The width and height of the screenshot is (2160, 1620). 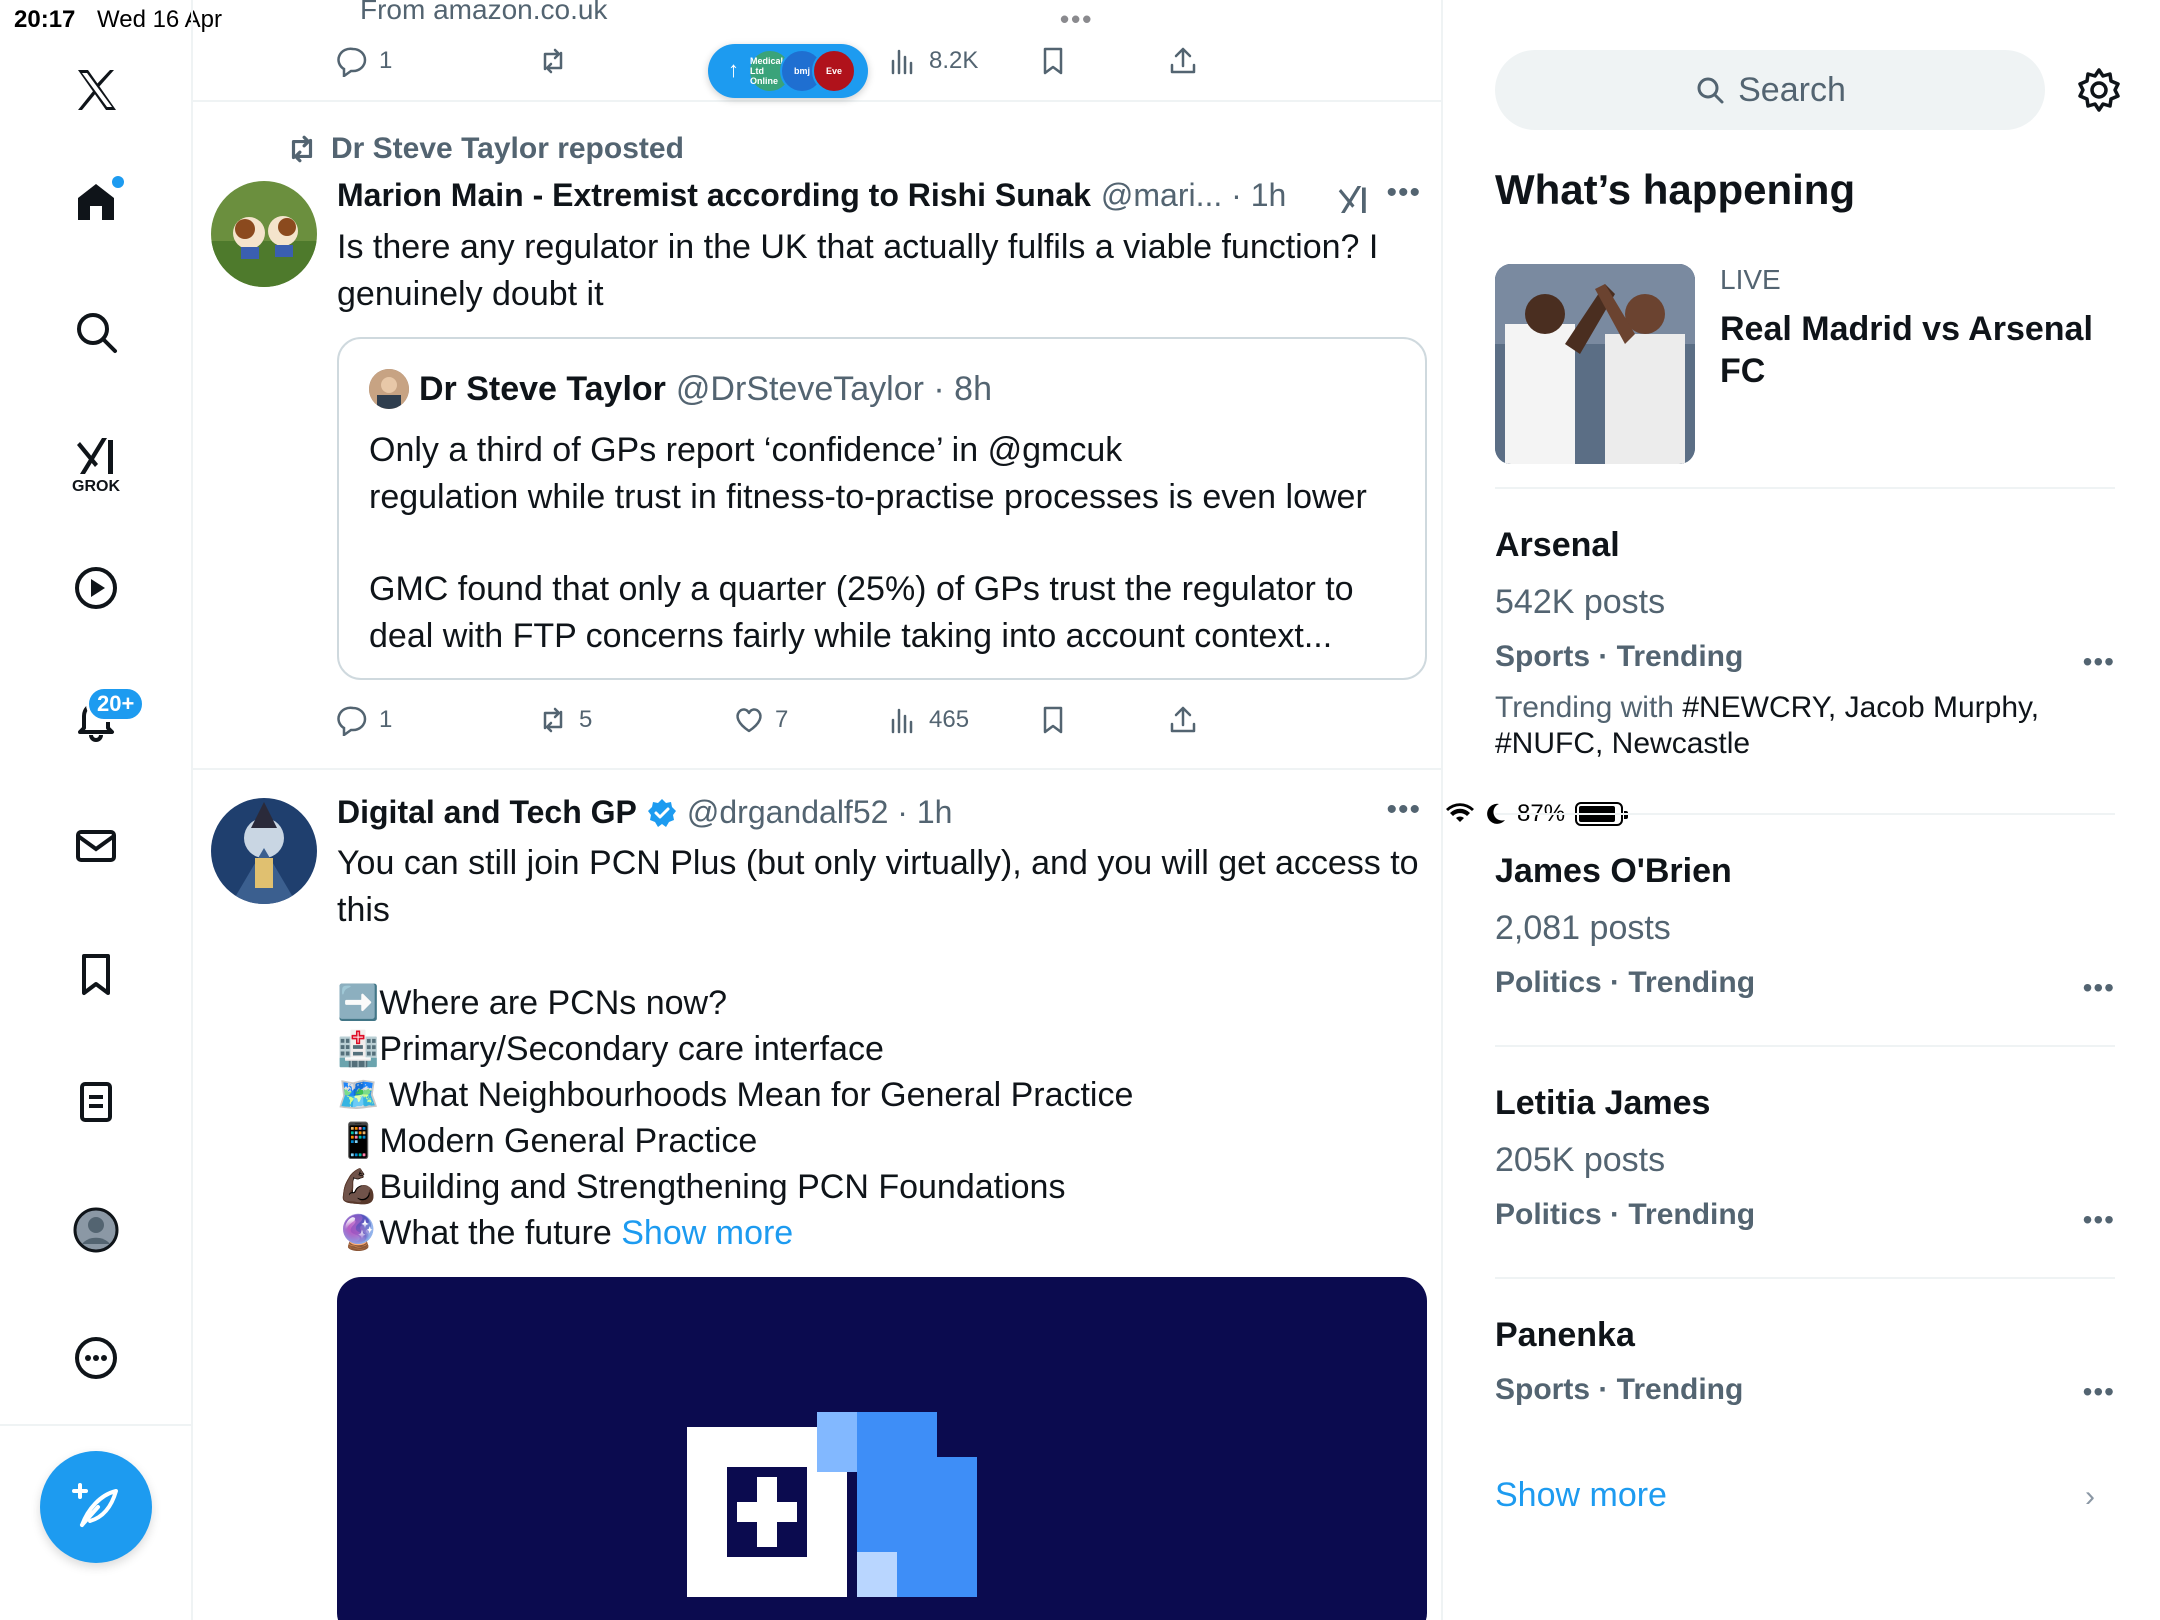 What do you see at coordinates (2090, 1497) in the screenshot?
I see `chevron-right-icon: ›` at bounding box center [2090, 1497].